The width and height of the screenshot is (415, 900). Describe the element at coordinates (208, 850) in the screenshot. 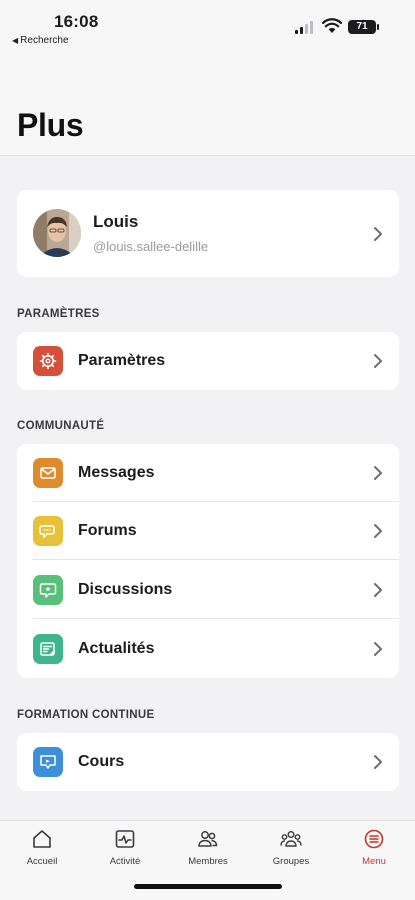

I see `tab-membres: Membres` at that location.